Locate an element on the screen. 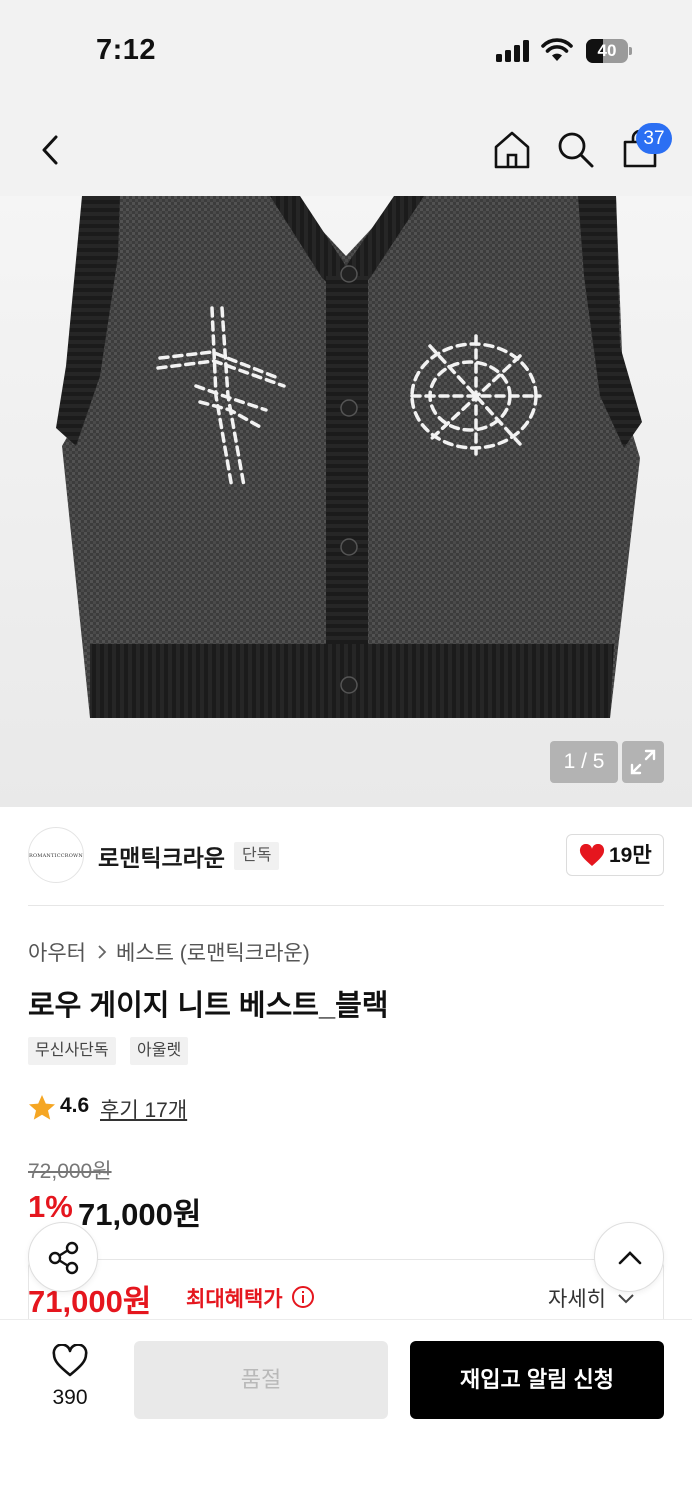  search-icon is located at coordinates (576, 150).